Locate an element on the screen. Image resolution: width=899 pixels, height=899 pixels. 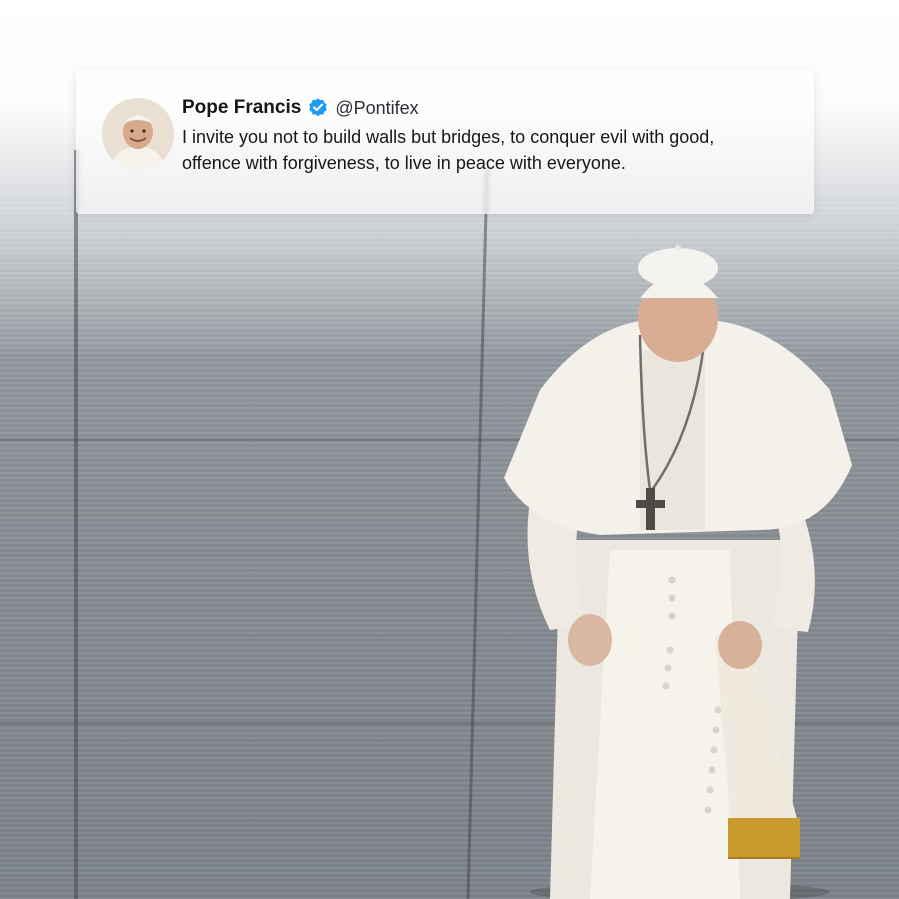
user-handle: @Pontifex is located at coordinates (376, 108).